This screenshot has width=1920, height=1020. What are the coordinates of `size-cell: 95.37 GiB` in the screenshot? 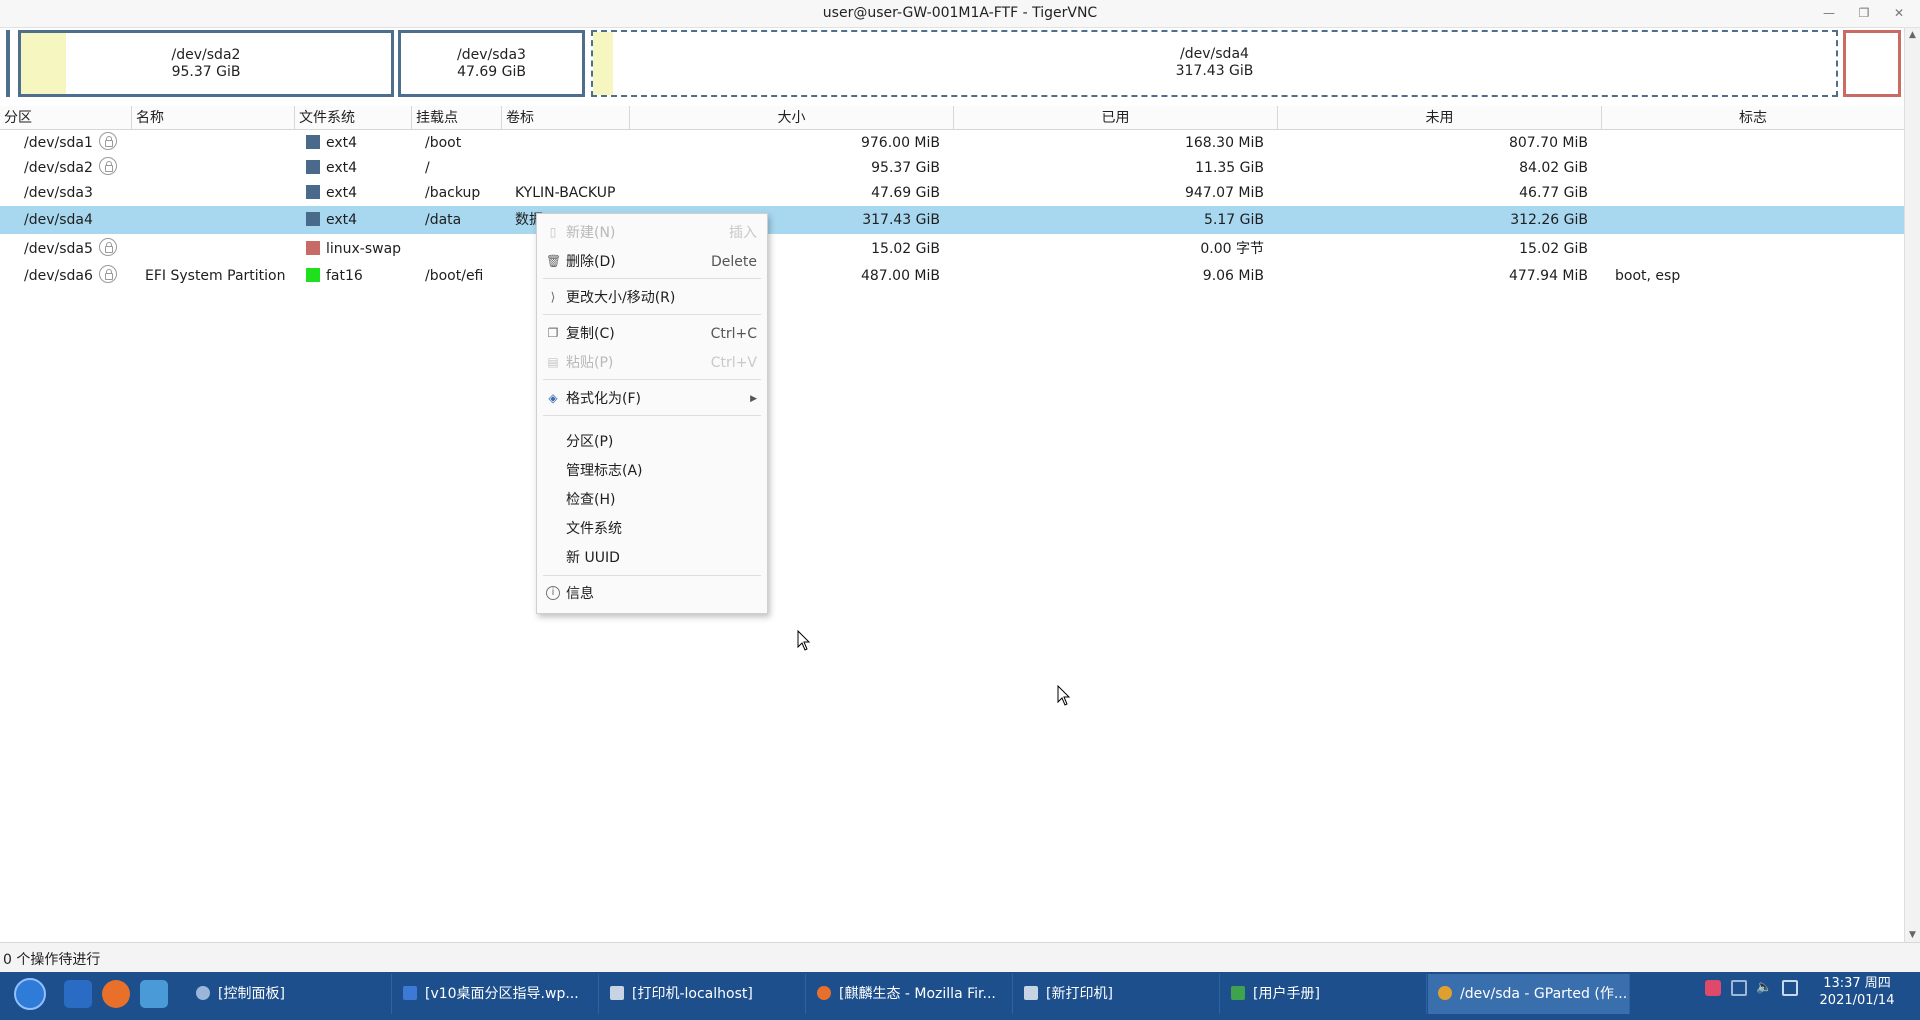 It's located at (905, 168).